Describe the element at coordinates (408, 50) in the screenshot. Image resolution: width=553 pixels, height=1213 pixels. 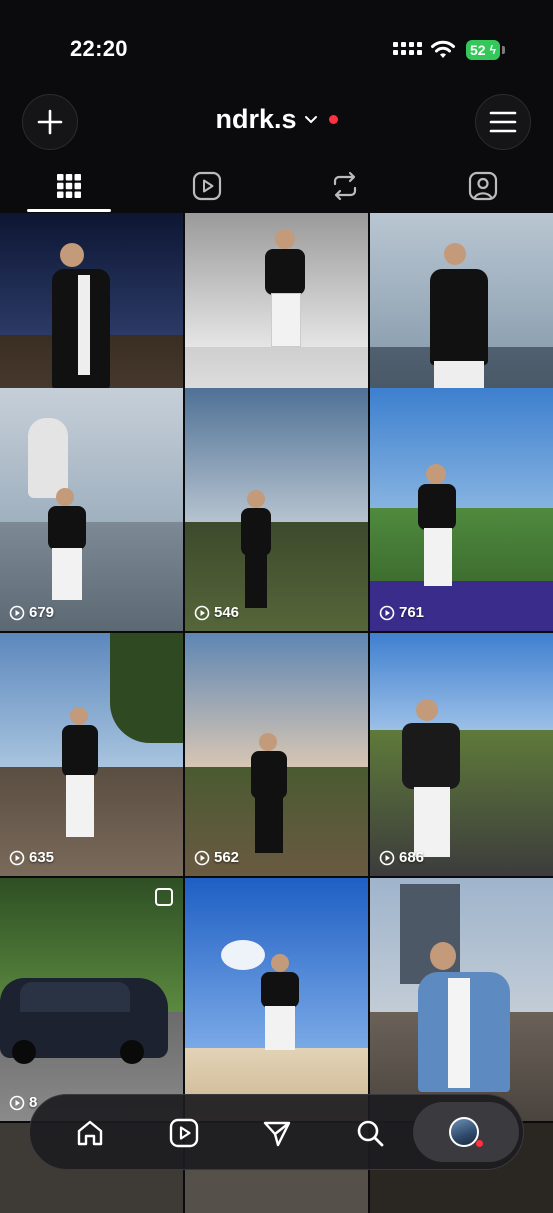
I see `cellular-signal-icon` at that location.